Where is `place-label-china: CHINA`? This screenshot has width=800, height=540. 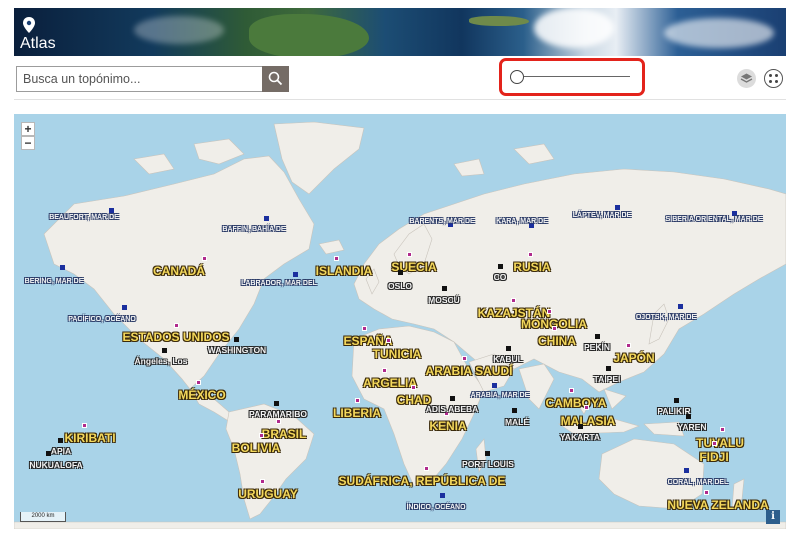
place-label-china: CHINA is located at coordinates (557, 341).